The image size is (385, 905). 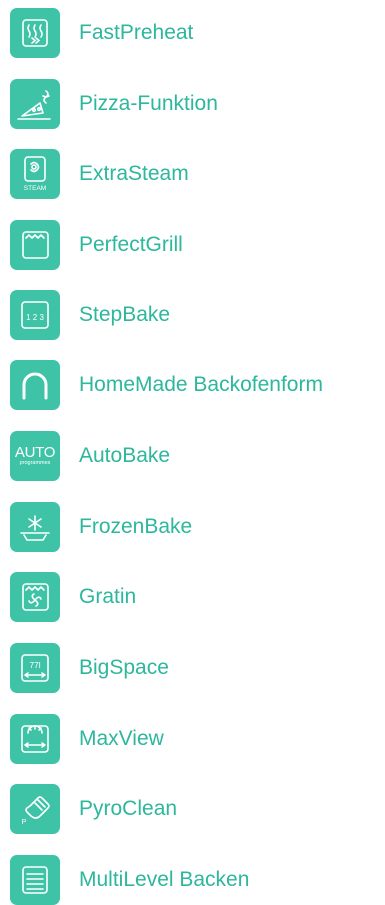 I want to click on svg-text: STEAM, so click(x=35, y=188).